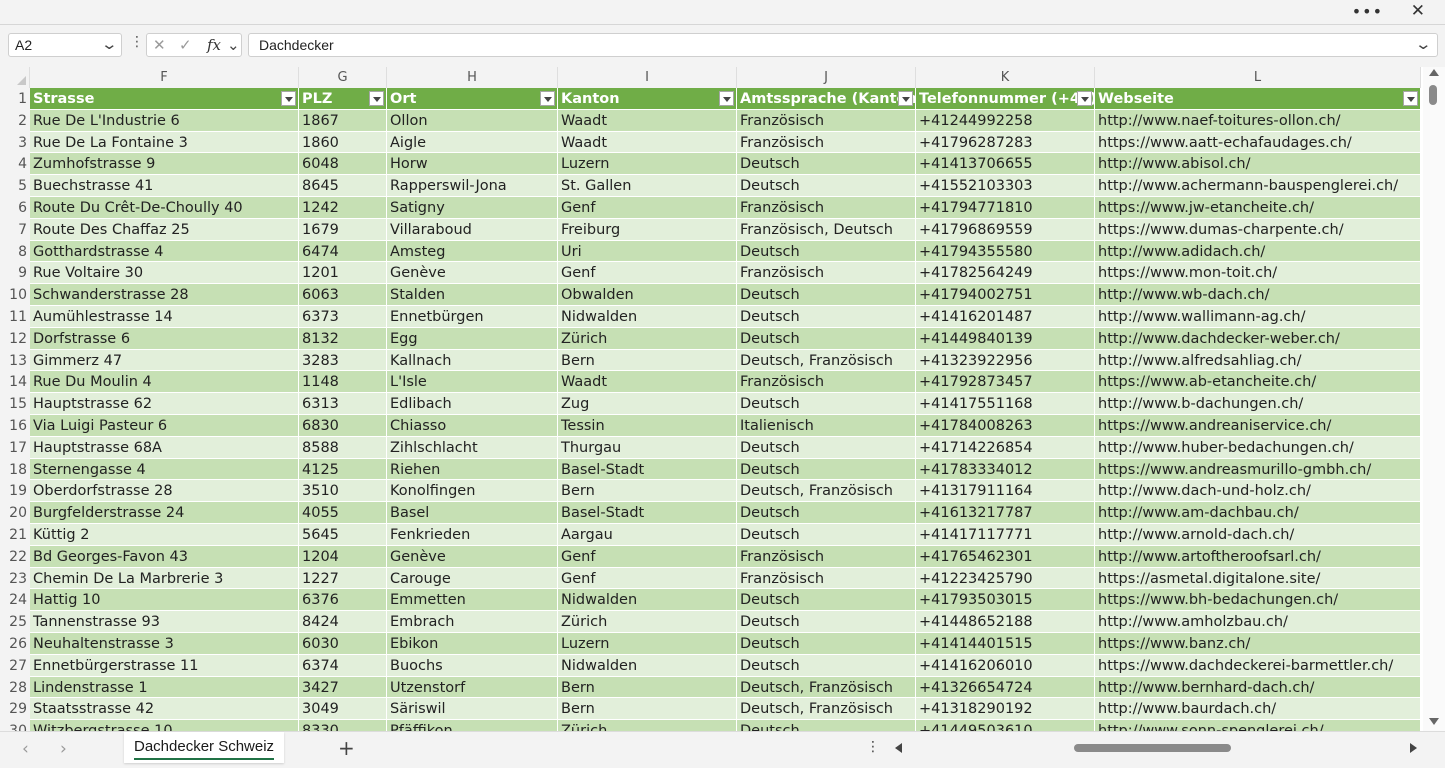  Describe the element at coordinates (472, 229) in the screenshot. I see `table-cell: Villaraboud` at that location.